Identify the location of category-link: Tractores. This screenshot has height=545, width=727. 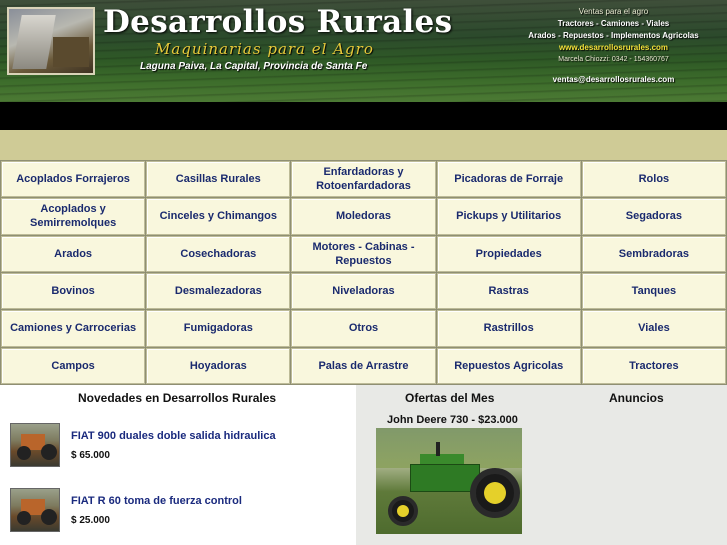
(653, 365).